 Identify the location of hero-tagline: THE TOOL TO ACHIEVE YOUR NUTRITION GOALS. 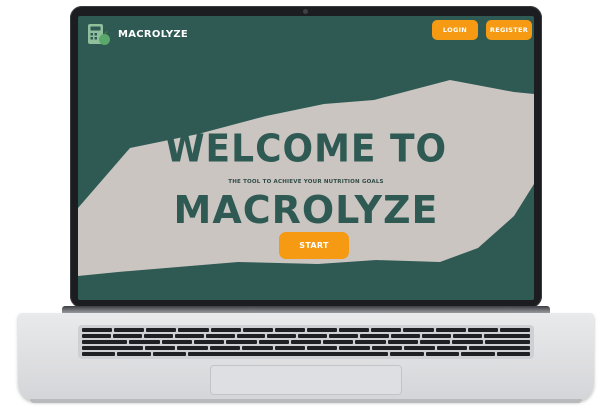
(306, 182).